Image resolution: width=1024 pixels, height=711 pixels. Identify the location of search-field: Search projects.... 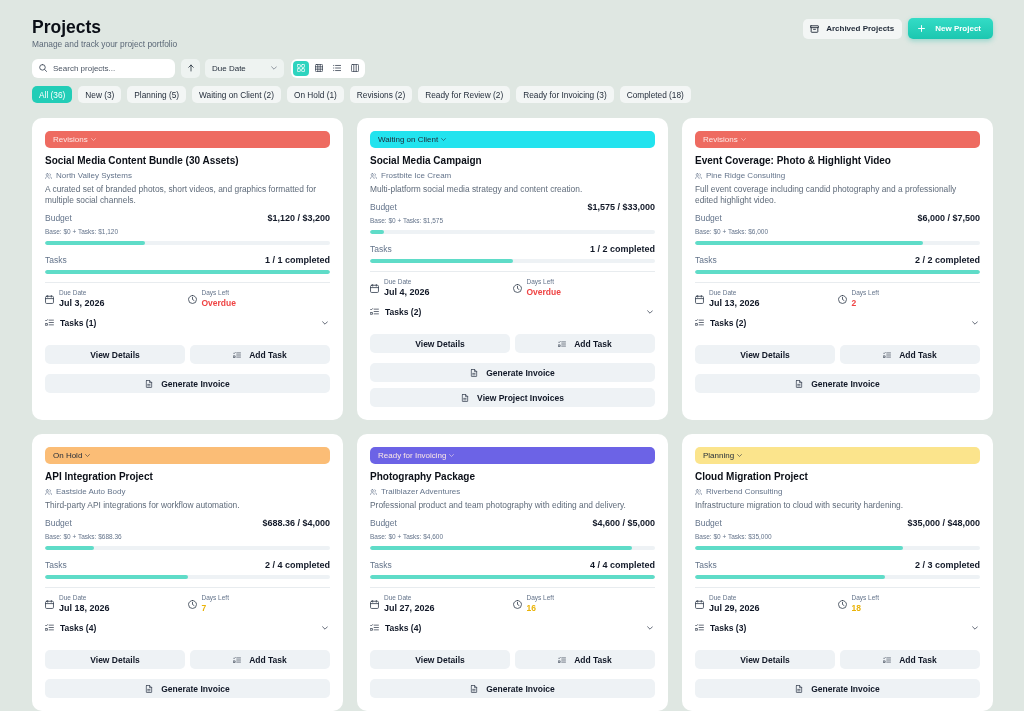
(103, 68).